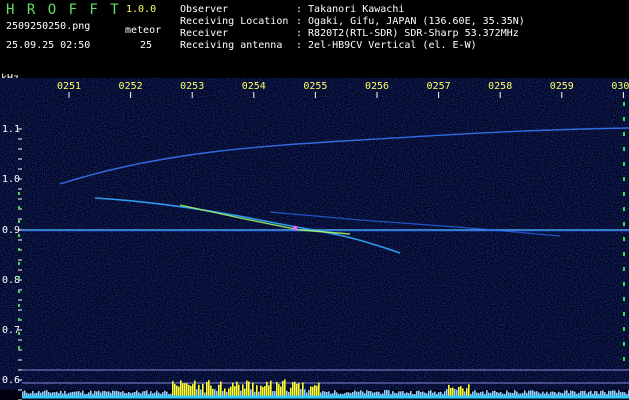  Describe the element at coordinates (11, 280) in the screenshot. I see `y-tick-label: 0.8` at that location.